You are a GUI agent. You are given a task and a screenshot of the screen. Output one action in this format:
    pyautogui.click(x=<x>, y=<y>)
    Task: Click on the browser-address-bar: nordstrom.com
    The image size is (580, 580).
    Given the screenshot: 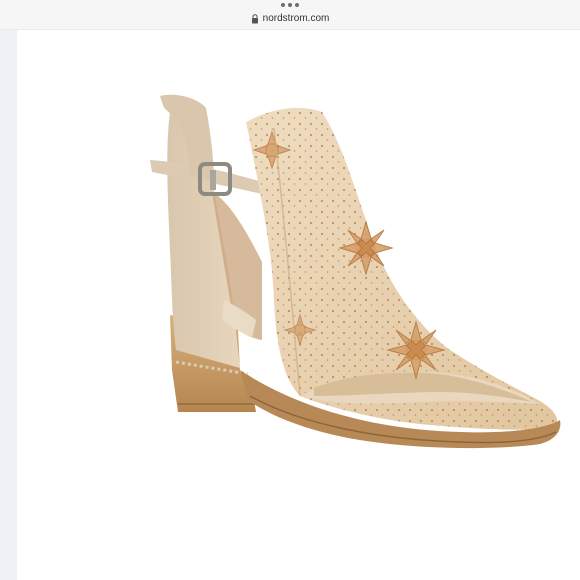 What is the action you would take?
    pyautogui.click(x=290, y=15)
    